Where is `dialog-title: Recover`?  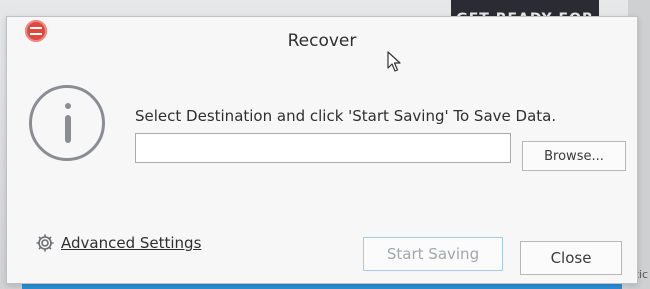 dialog-title: Recover is located at coordinates (322, 41).